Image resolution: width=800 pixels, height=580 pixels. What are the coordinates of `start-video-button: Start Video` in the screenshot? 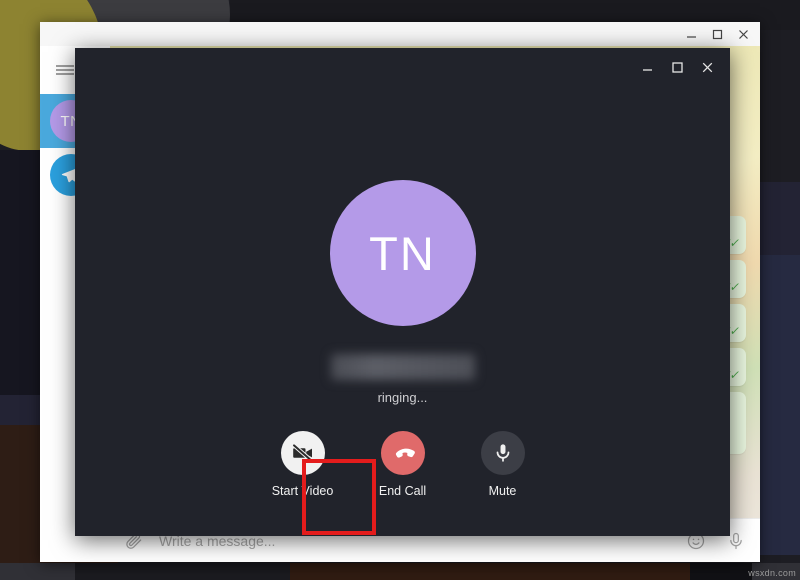 It's located at (303, 464).